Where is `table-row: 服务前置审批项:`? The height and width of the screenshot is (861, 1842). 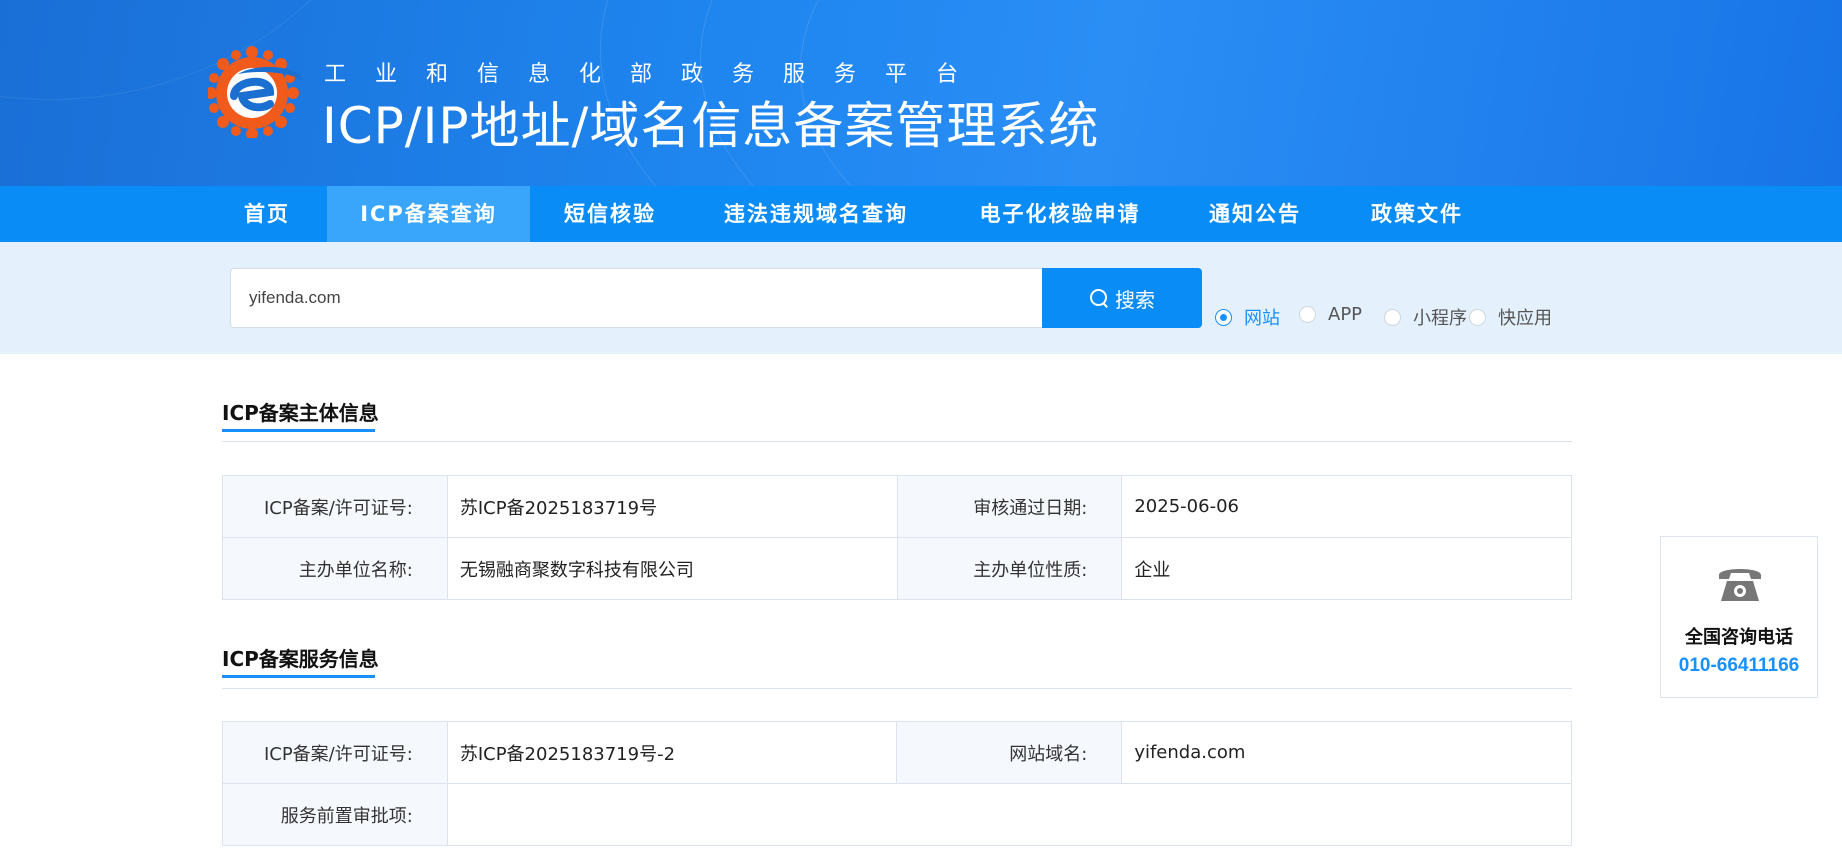
table-row: 服务前置审批项: is located at coordinates (897, 814).